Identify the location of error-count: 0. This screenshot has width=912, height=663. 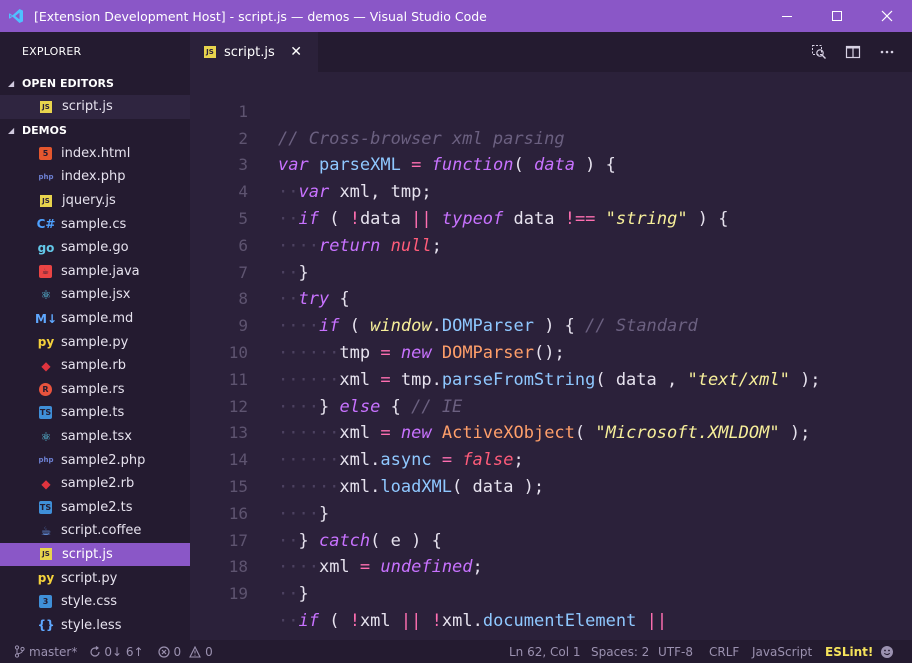
(177, 651).